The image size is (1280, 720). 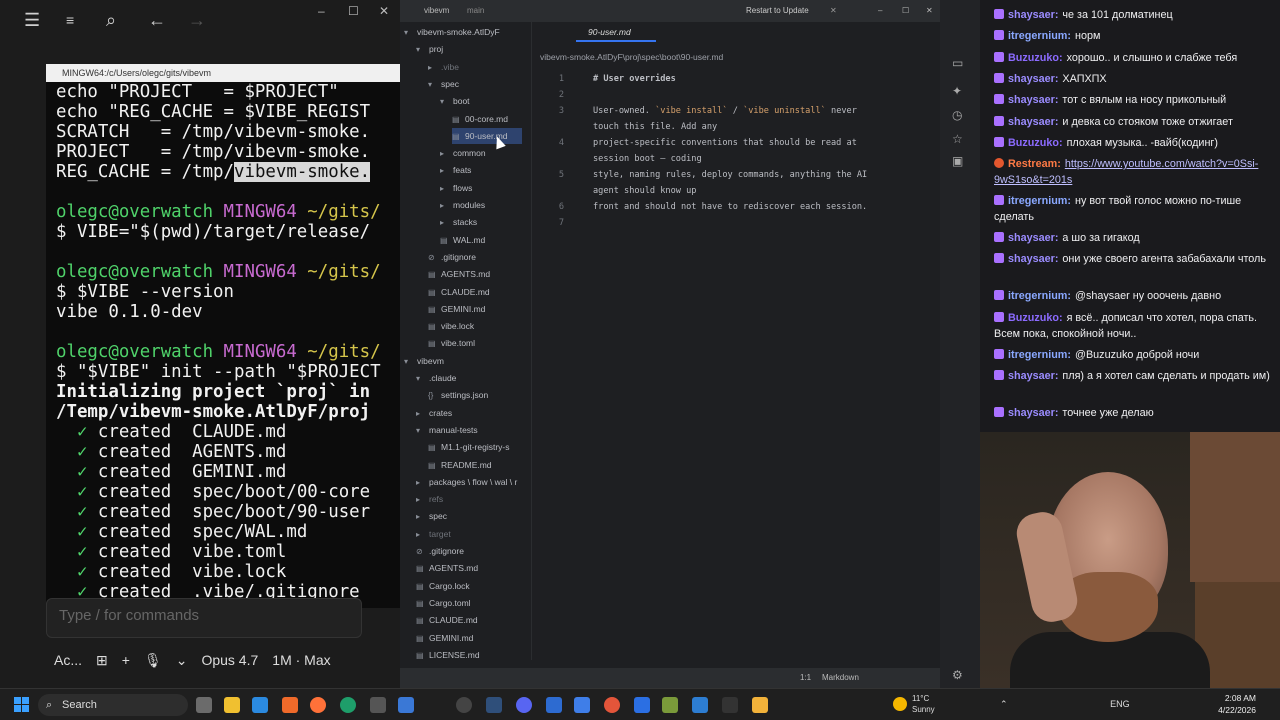 I want to click on settings-gear-icon: ⚙, so click(x=957, y=675).